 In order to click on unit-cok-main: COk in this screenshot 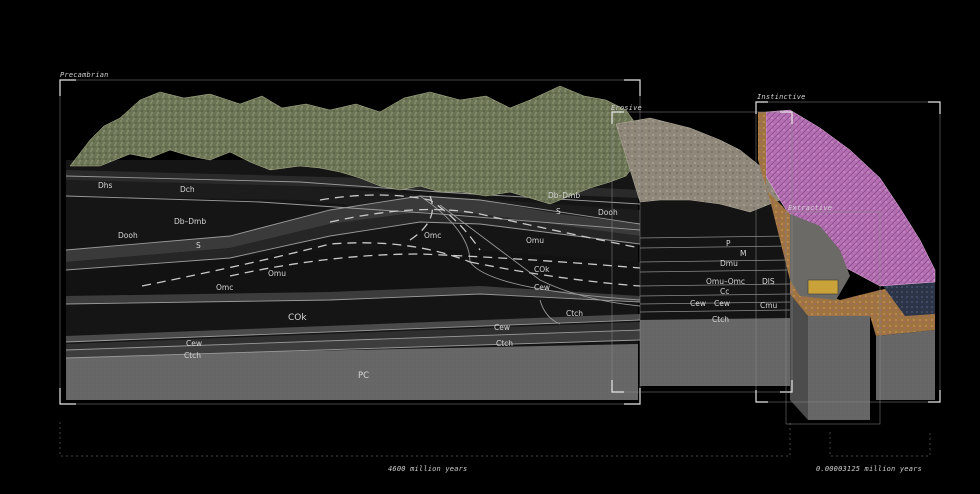, I will do `click(297, 318)`.